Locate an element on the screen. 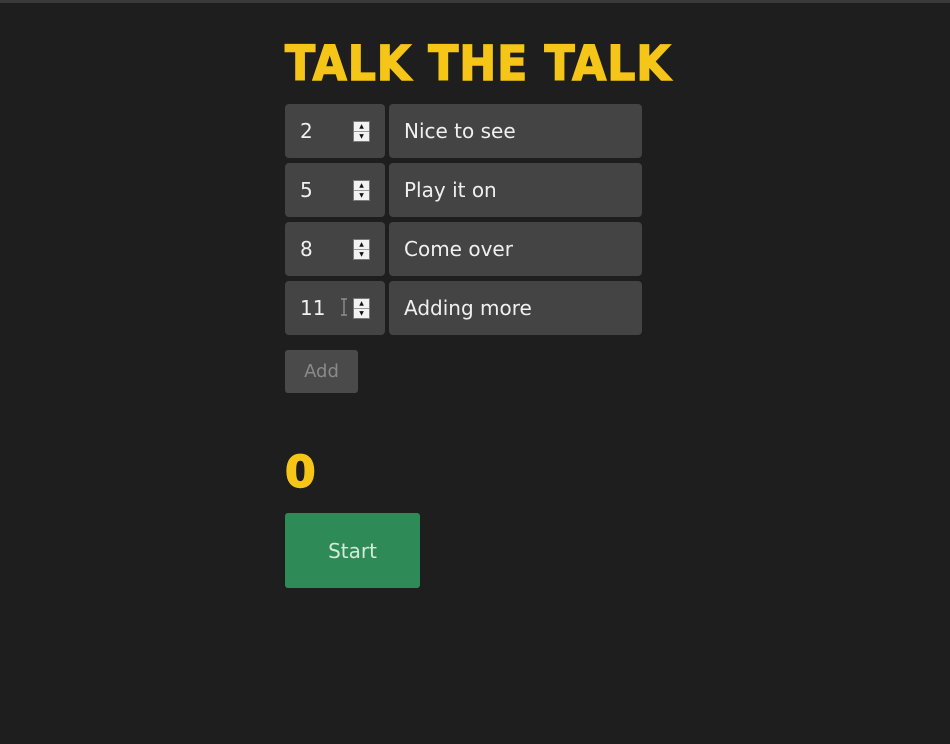 The image size is (950, 744). window-top-border is located at coordinates (475, 1).